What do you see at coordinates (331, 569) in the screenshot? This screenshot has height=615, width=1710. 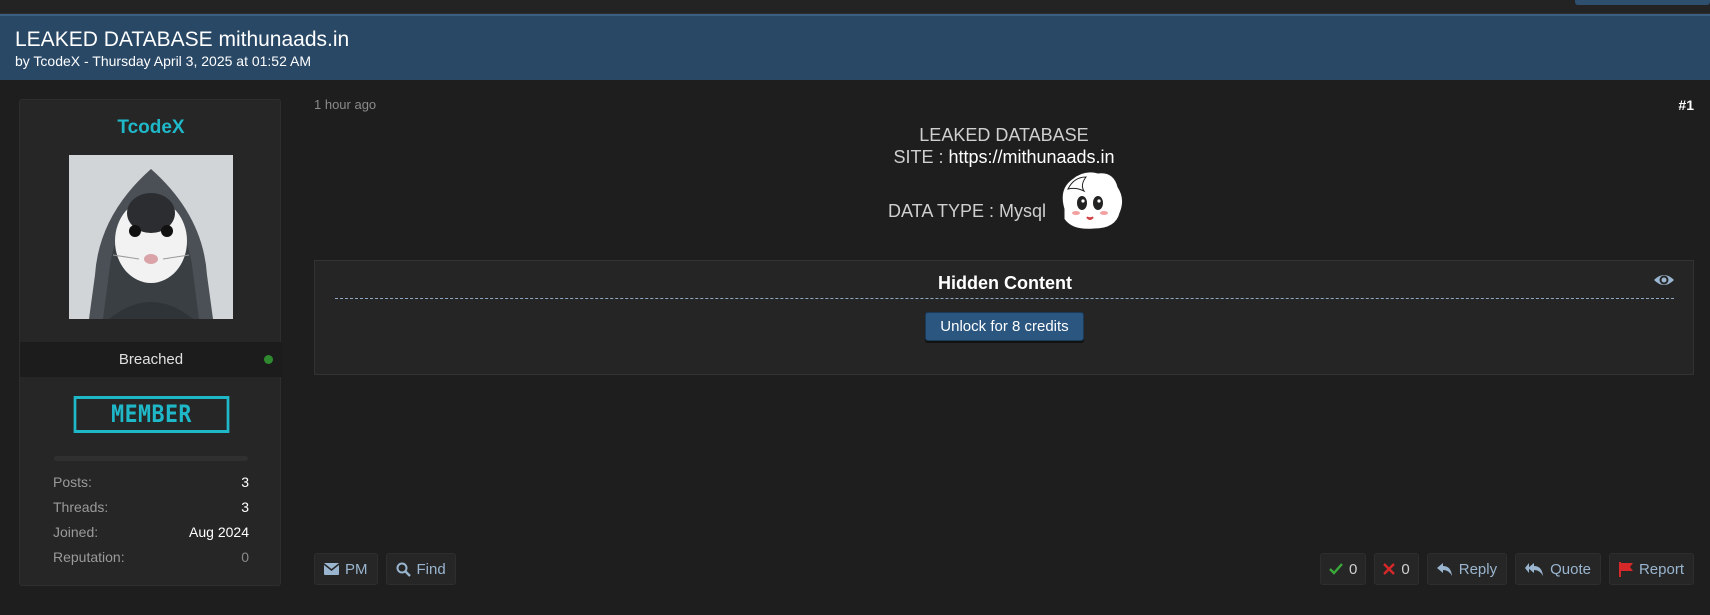 I see `envelope-icon` at bounding box center [331, 569].